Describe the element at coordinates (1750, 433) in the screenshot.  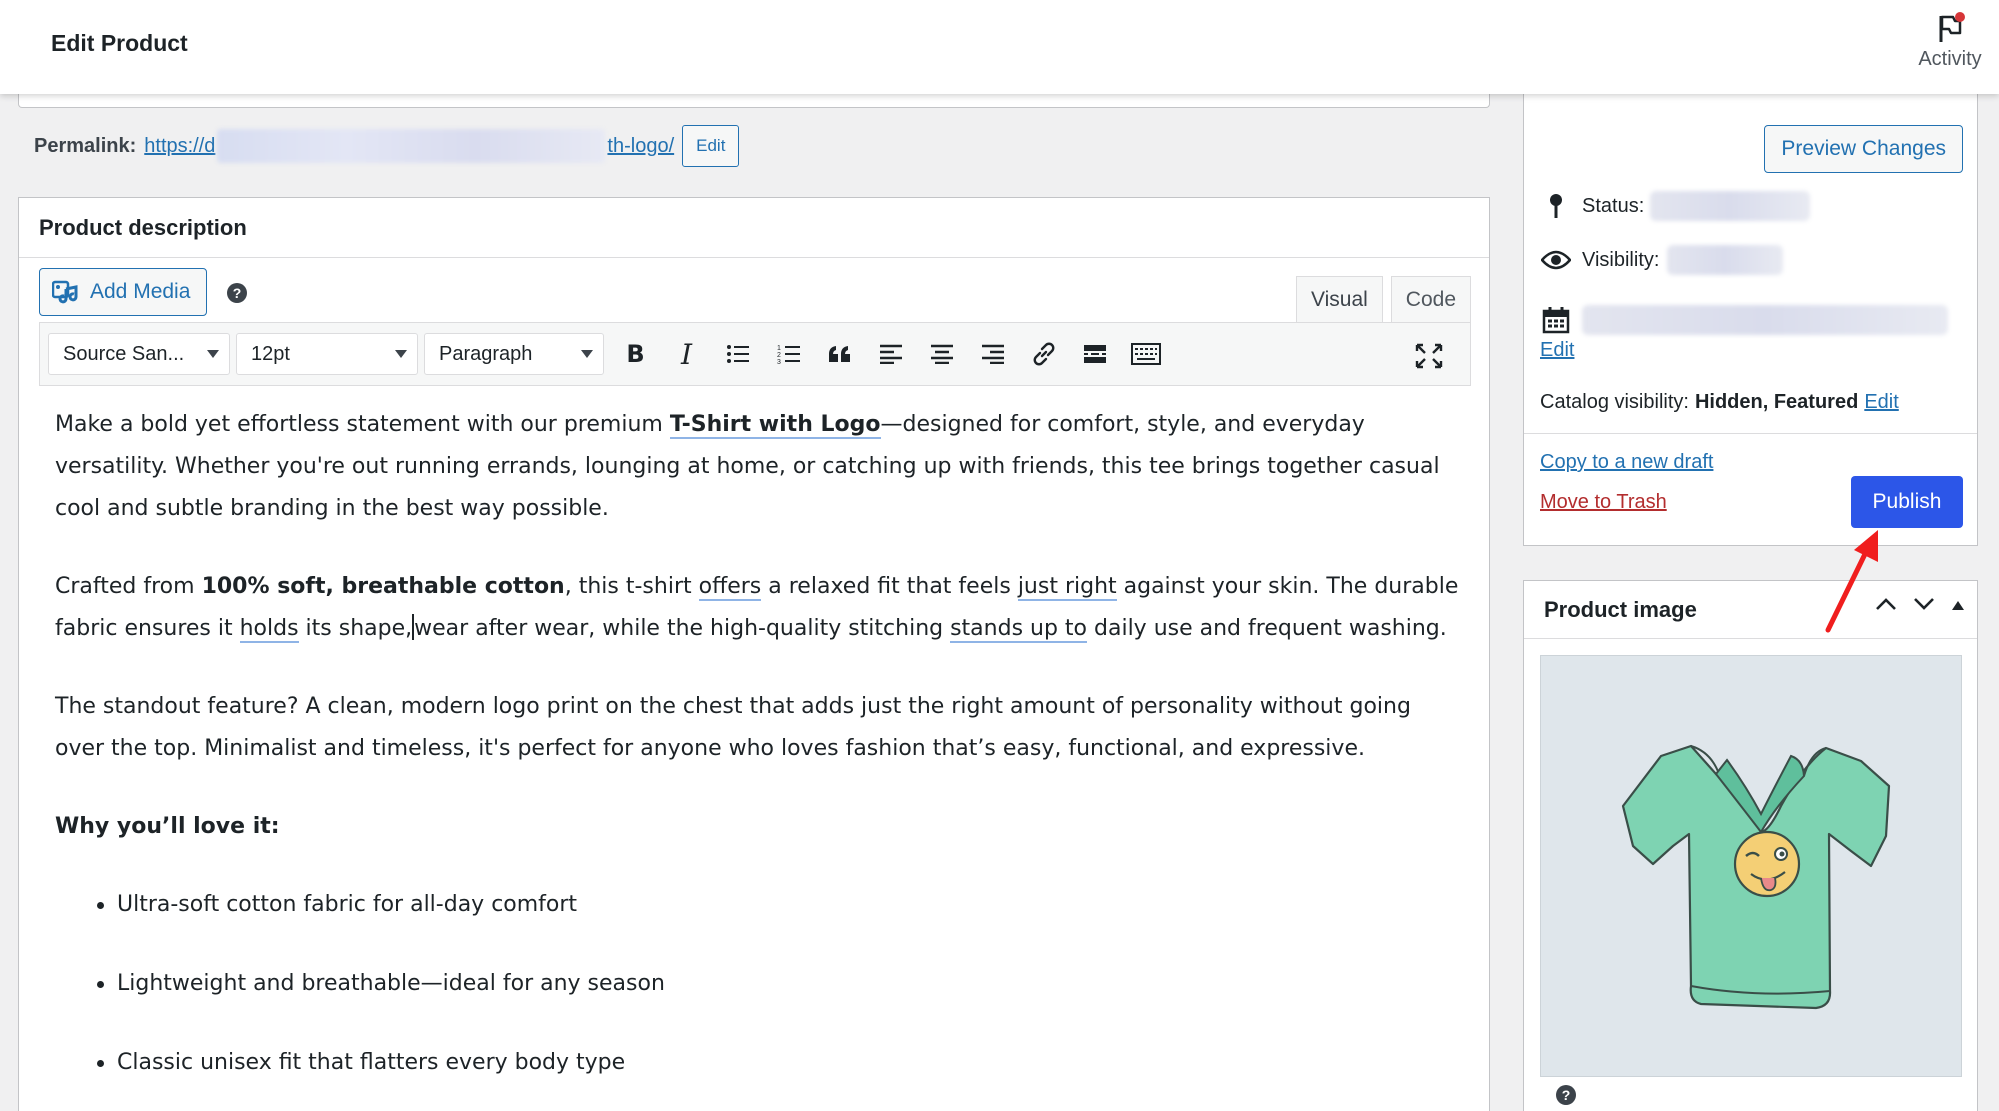
I see `divider` at that location.